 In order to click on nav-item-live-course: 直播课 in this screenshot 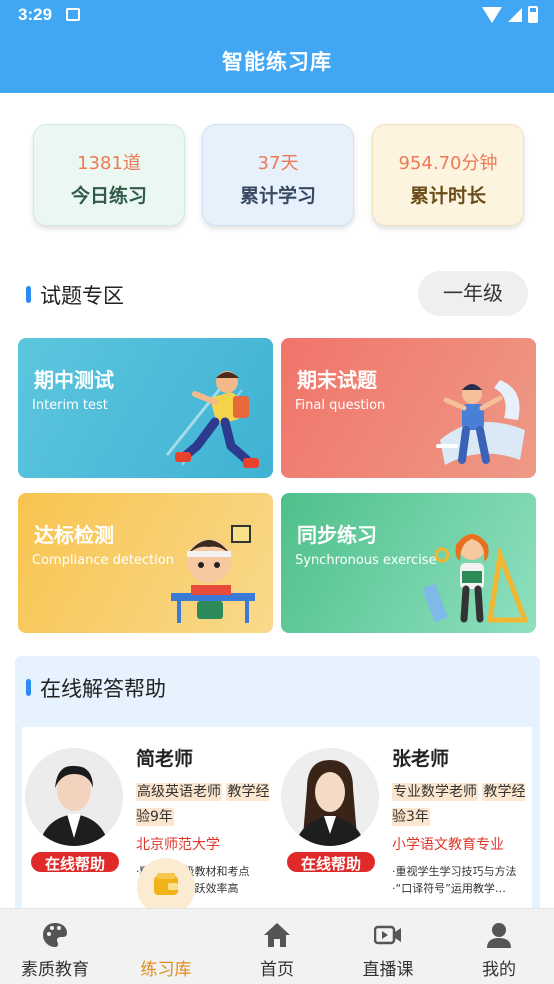, I will do `click(388, 946)`.